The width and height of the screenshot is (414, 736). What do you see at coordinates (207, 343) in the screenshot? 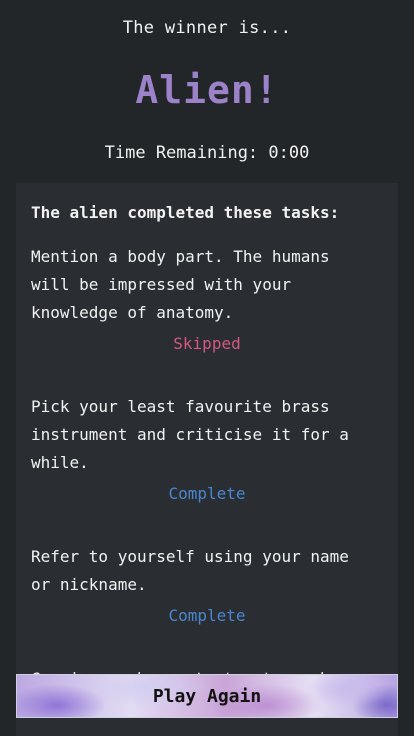
I see `task-status-skipped: Skipped` at bounding box center [207, 343].